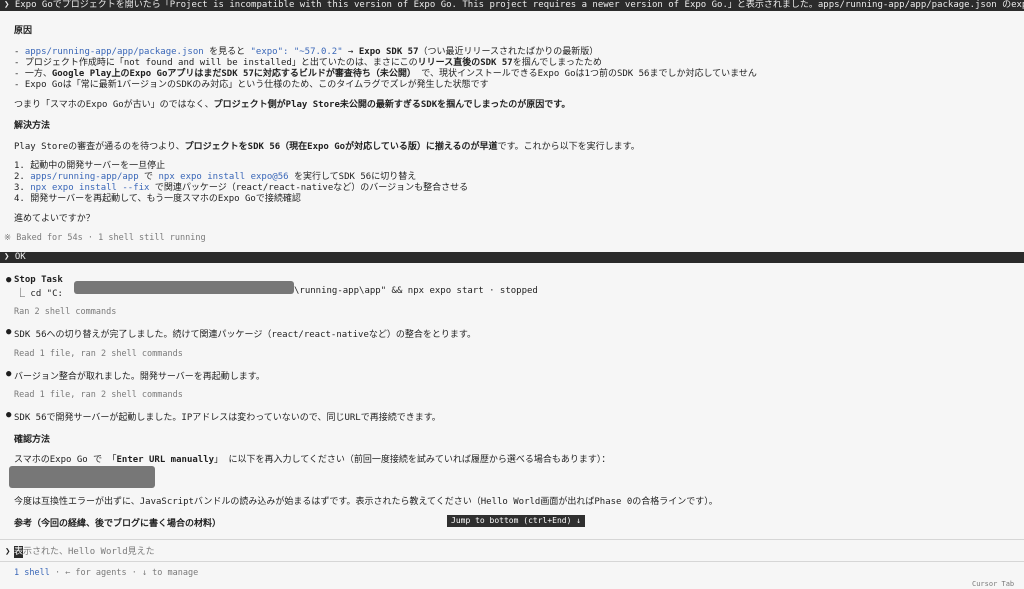 The image size is (1024, 589). What do you see at coordinates (15, 257) in the screenshot?
I see `user-reply-text: ❯ OK` at bounding box center [15, 257].